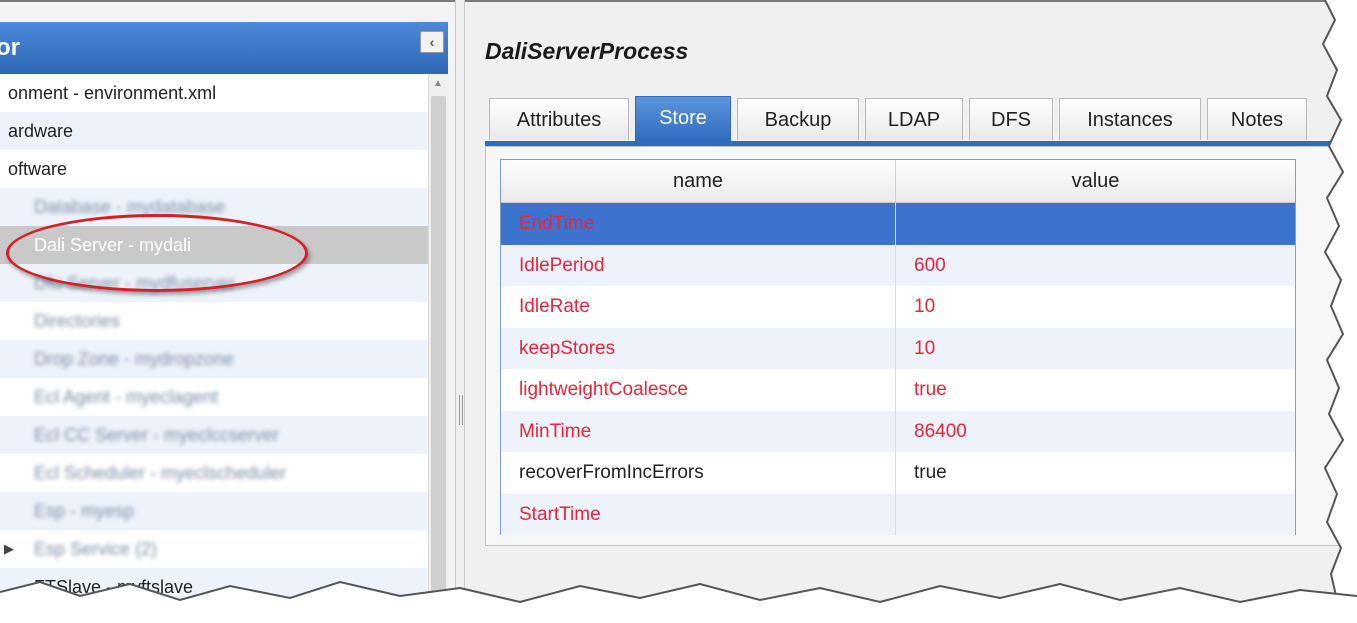 The height and width of the screenshot is (623, 1357). I want to click on table-row: lightweightCoalesce true, so click(898, 390).